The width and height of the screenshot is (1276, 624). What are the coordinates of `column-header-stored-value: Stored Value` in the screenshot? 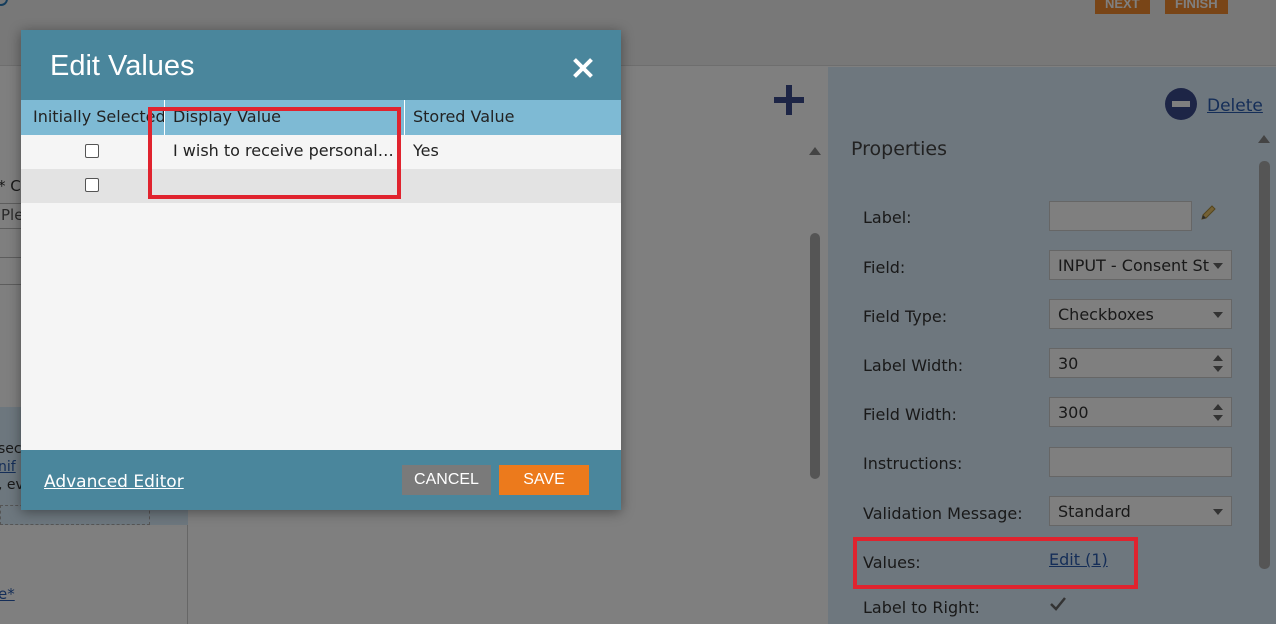 It's located at (513, 117).